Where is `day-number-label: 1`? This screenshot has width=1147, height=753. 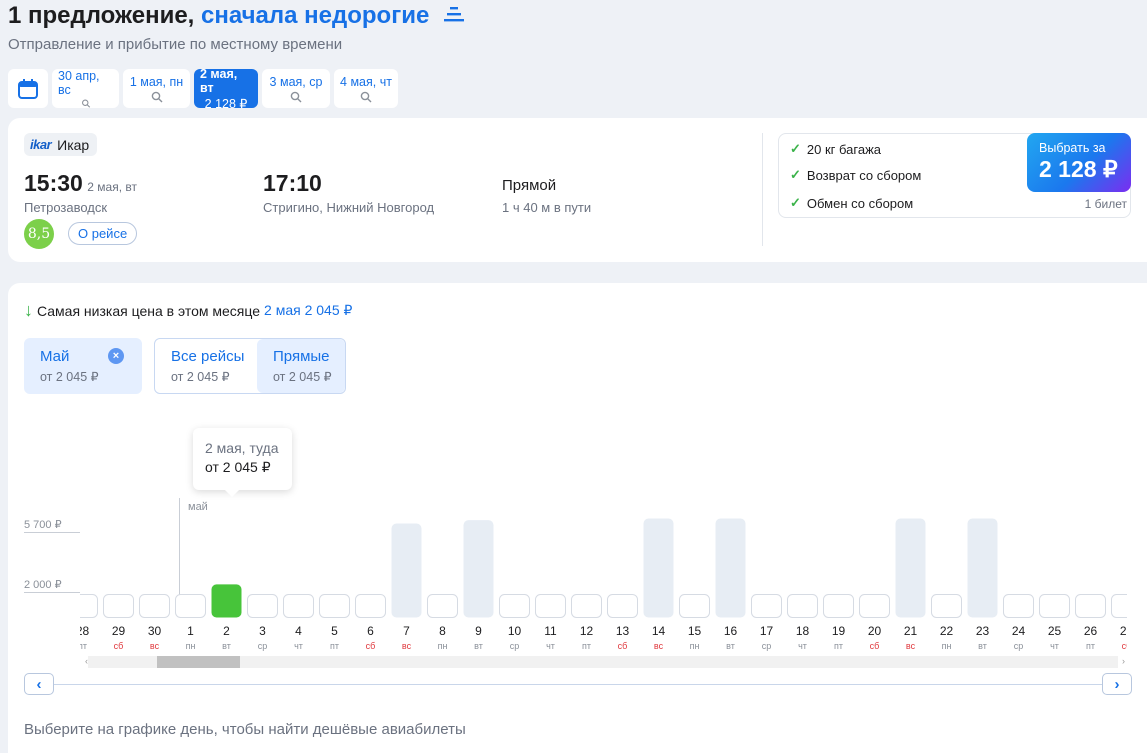
day-number-label: 1 is located at coordinates (190, 631).